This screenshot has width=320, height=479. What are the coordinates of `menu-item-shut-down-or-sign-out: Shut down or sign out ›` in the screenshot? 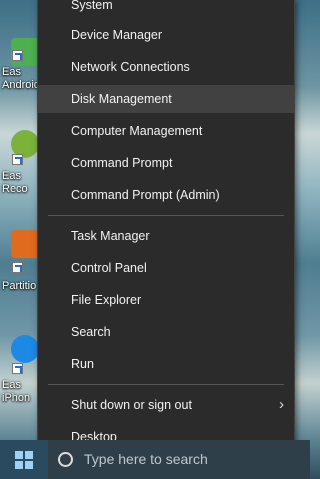 It's located at (166, 405).